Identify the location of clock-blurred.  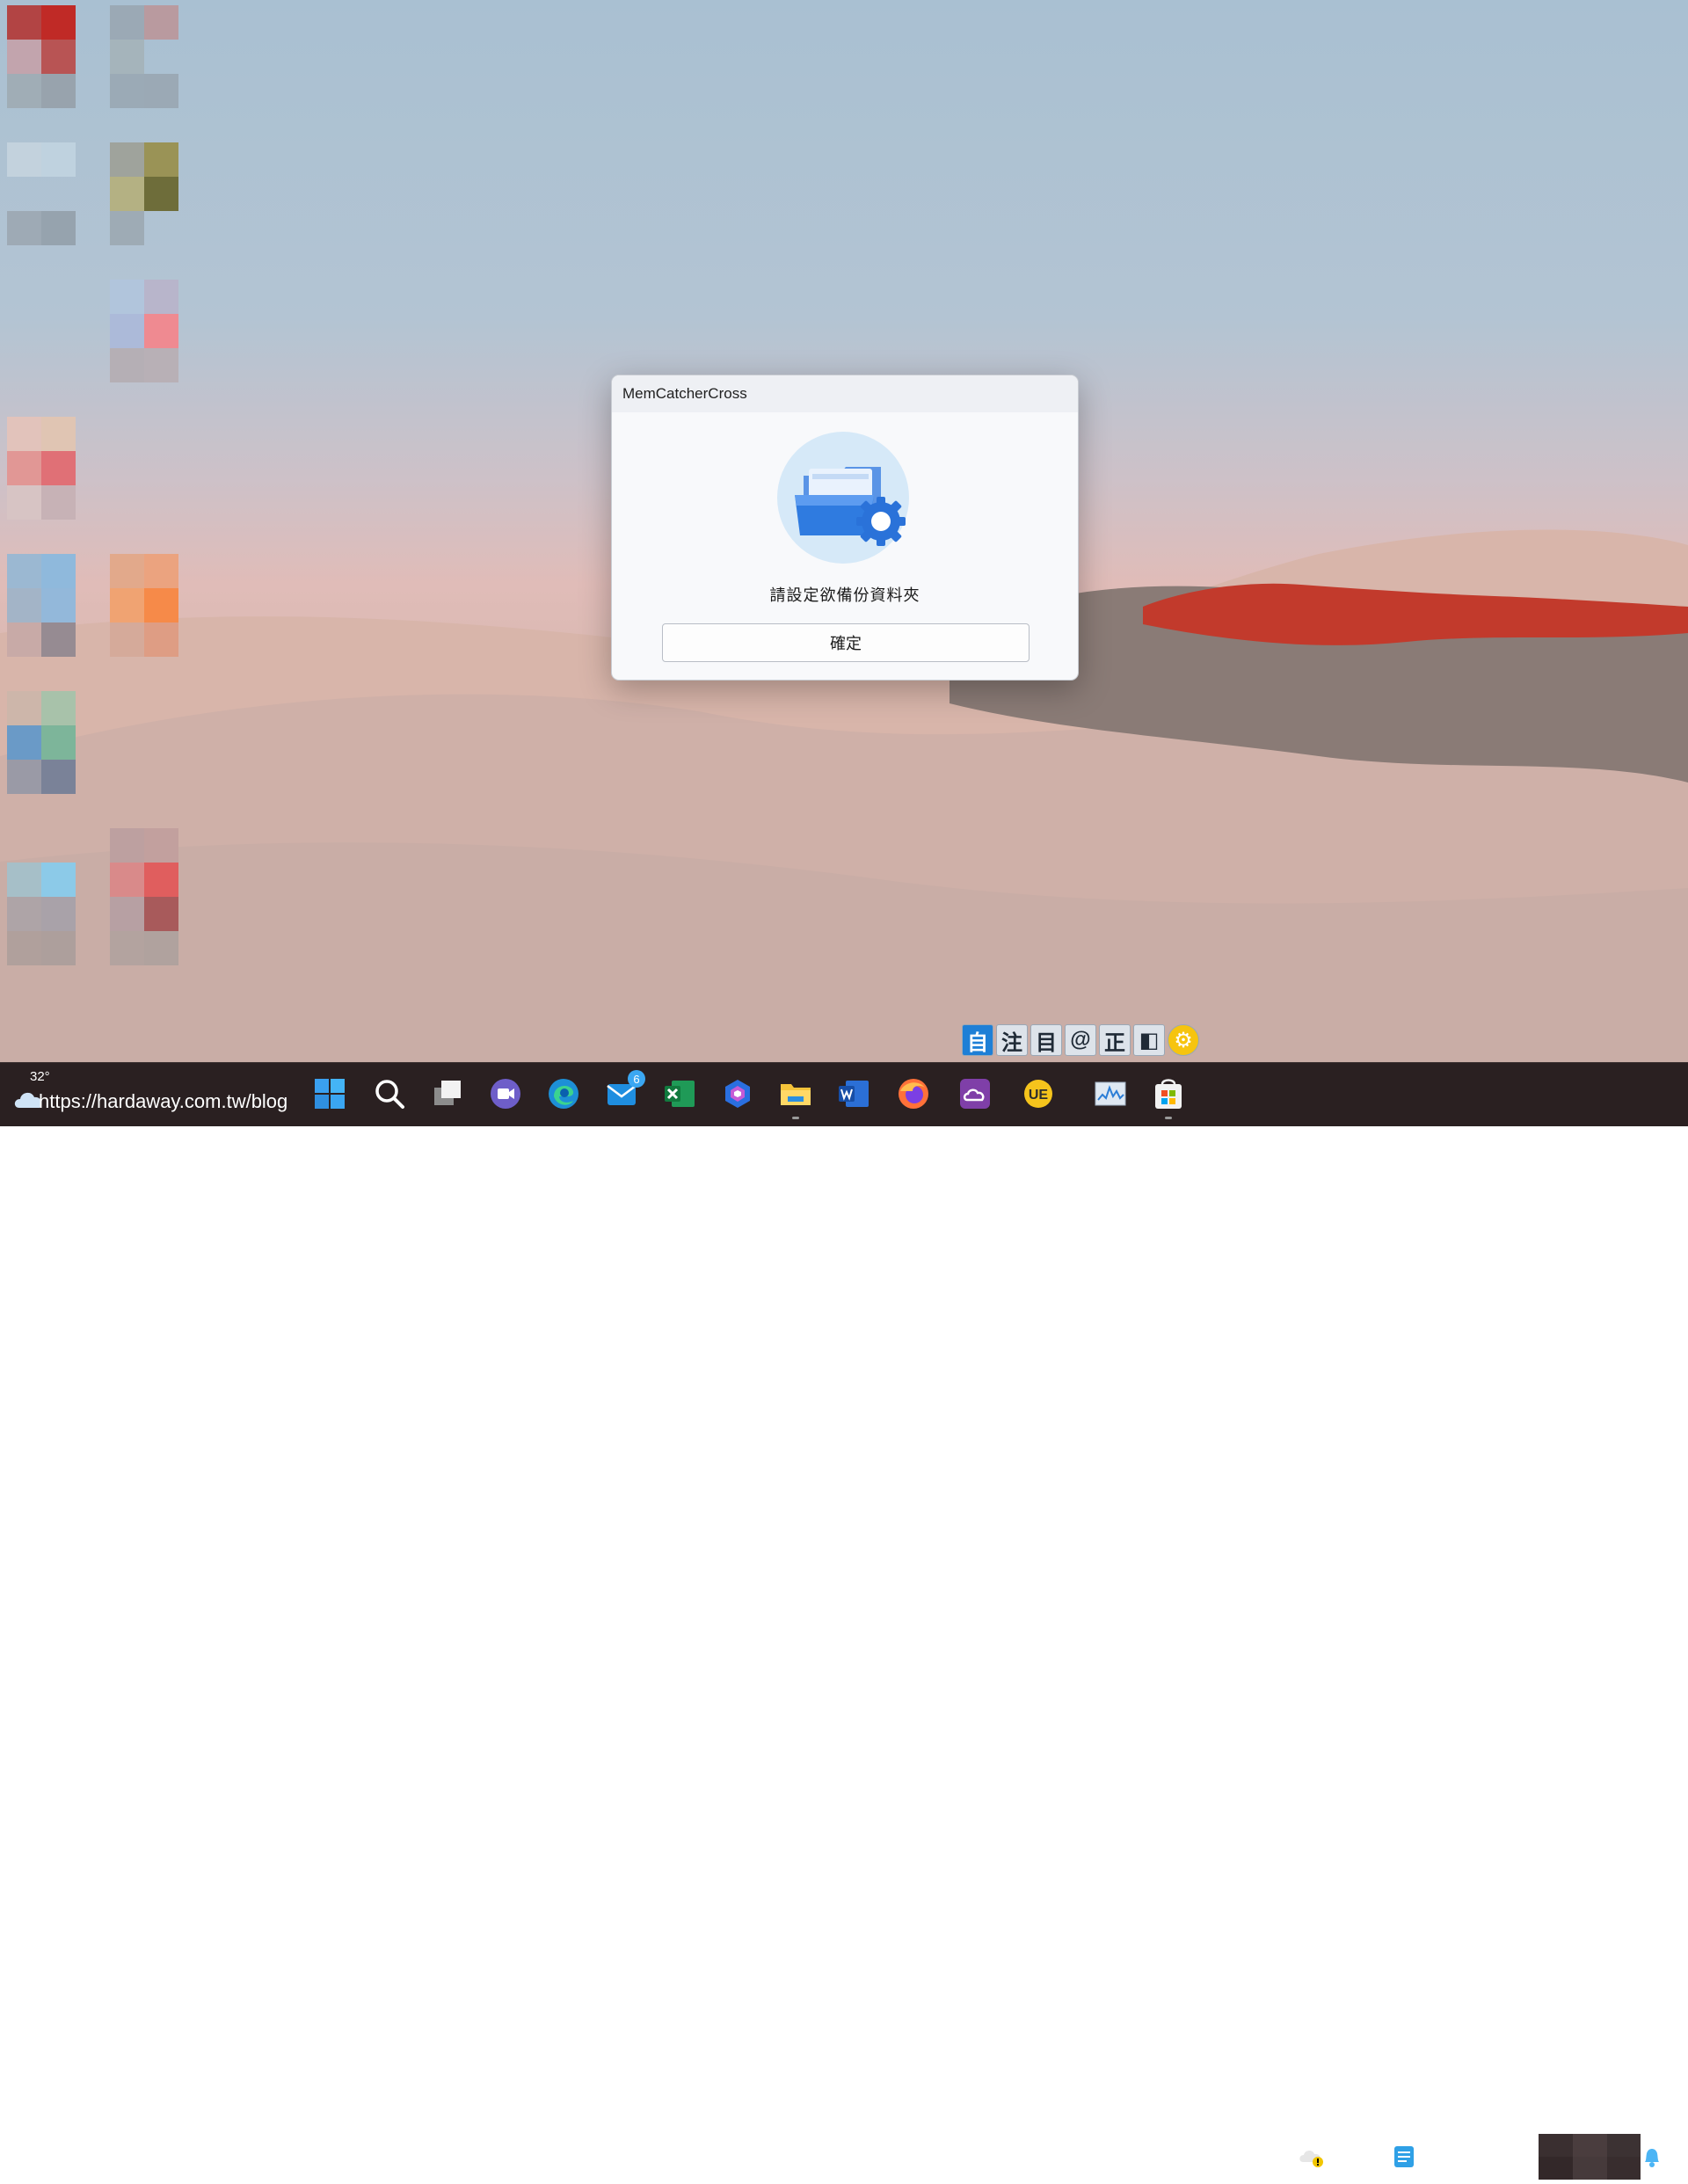
(1590, 2157).